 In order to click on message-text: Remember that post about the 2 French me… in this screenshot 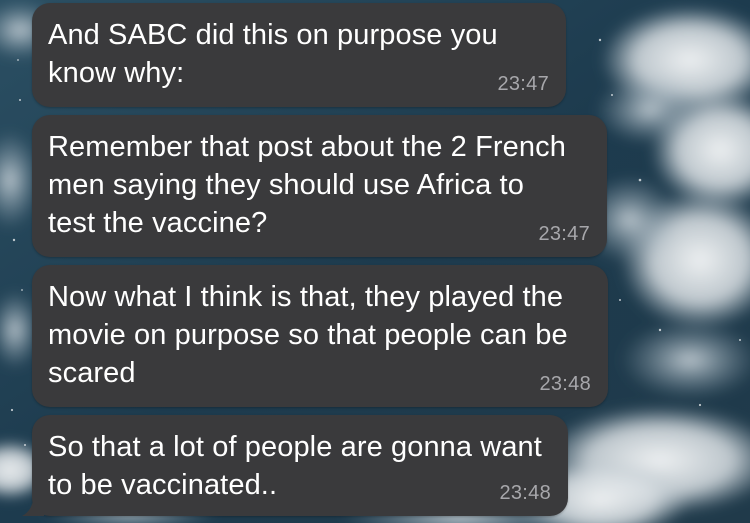, I will do `click(307, 185)`.